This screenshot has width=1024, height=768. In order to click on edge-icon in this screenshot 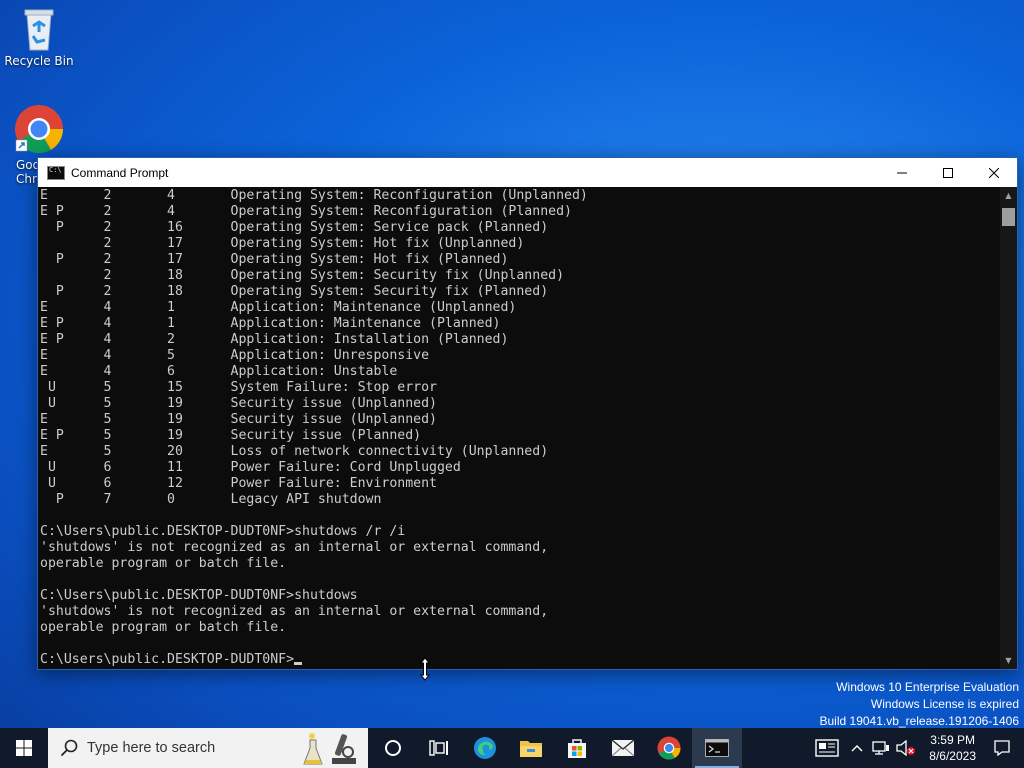, I will do `click(485, 748)`.